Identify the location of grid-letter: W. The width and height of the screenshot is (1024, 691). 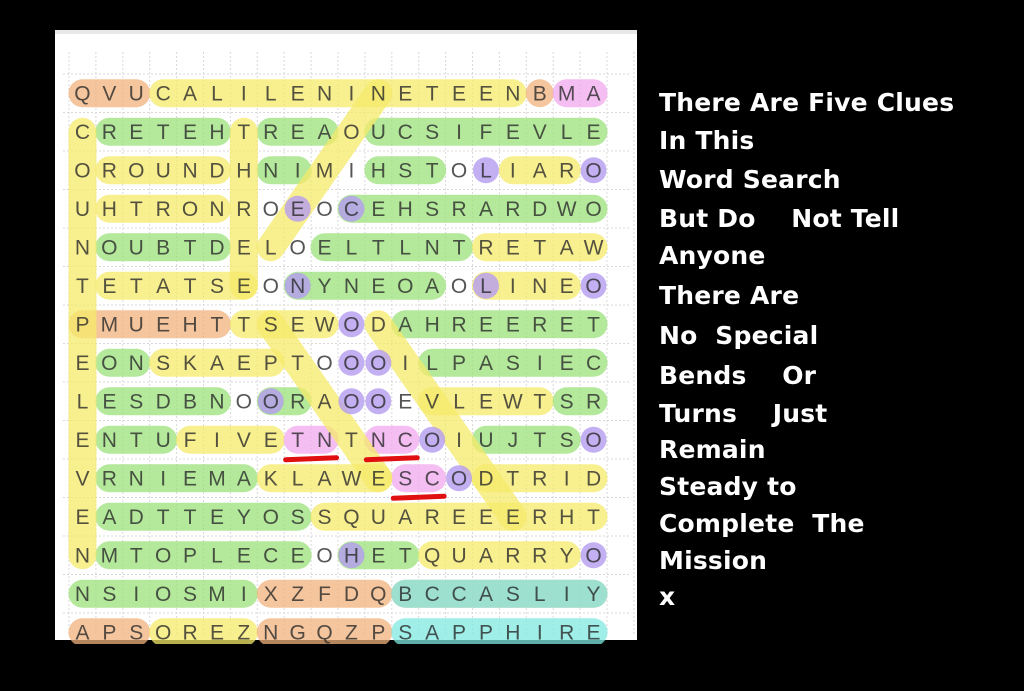
(567, 209).